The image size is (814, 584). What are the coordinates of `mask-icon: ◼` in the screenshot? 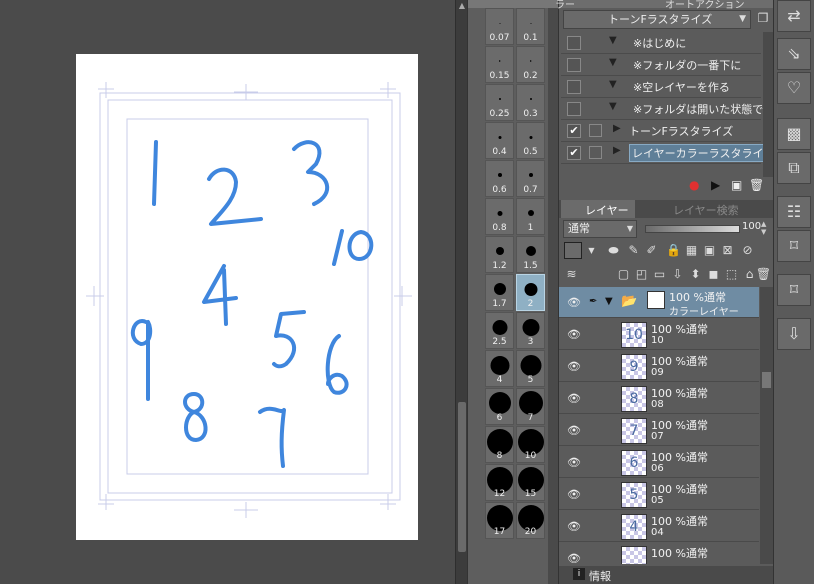 It's located at (713, 274).